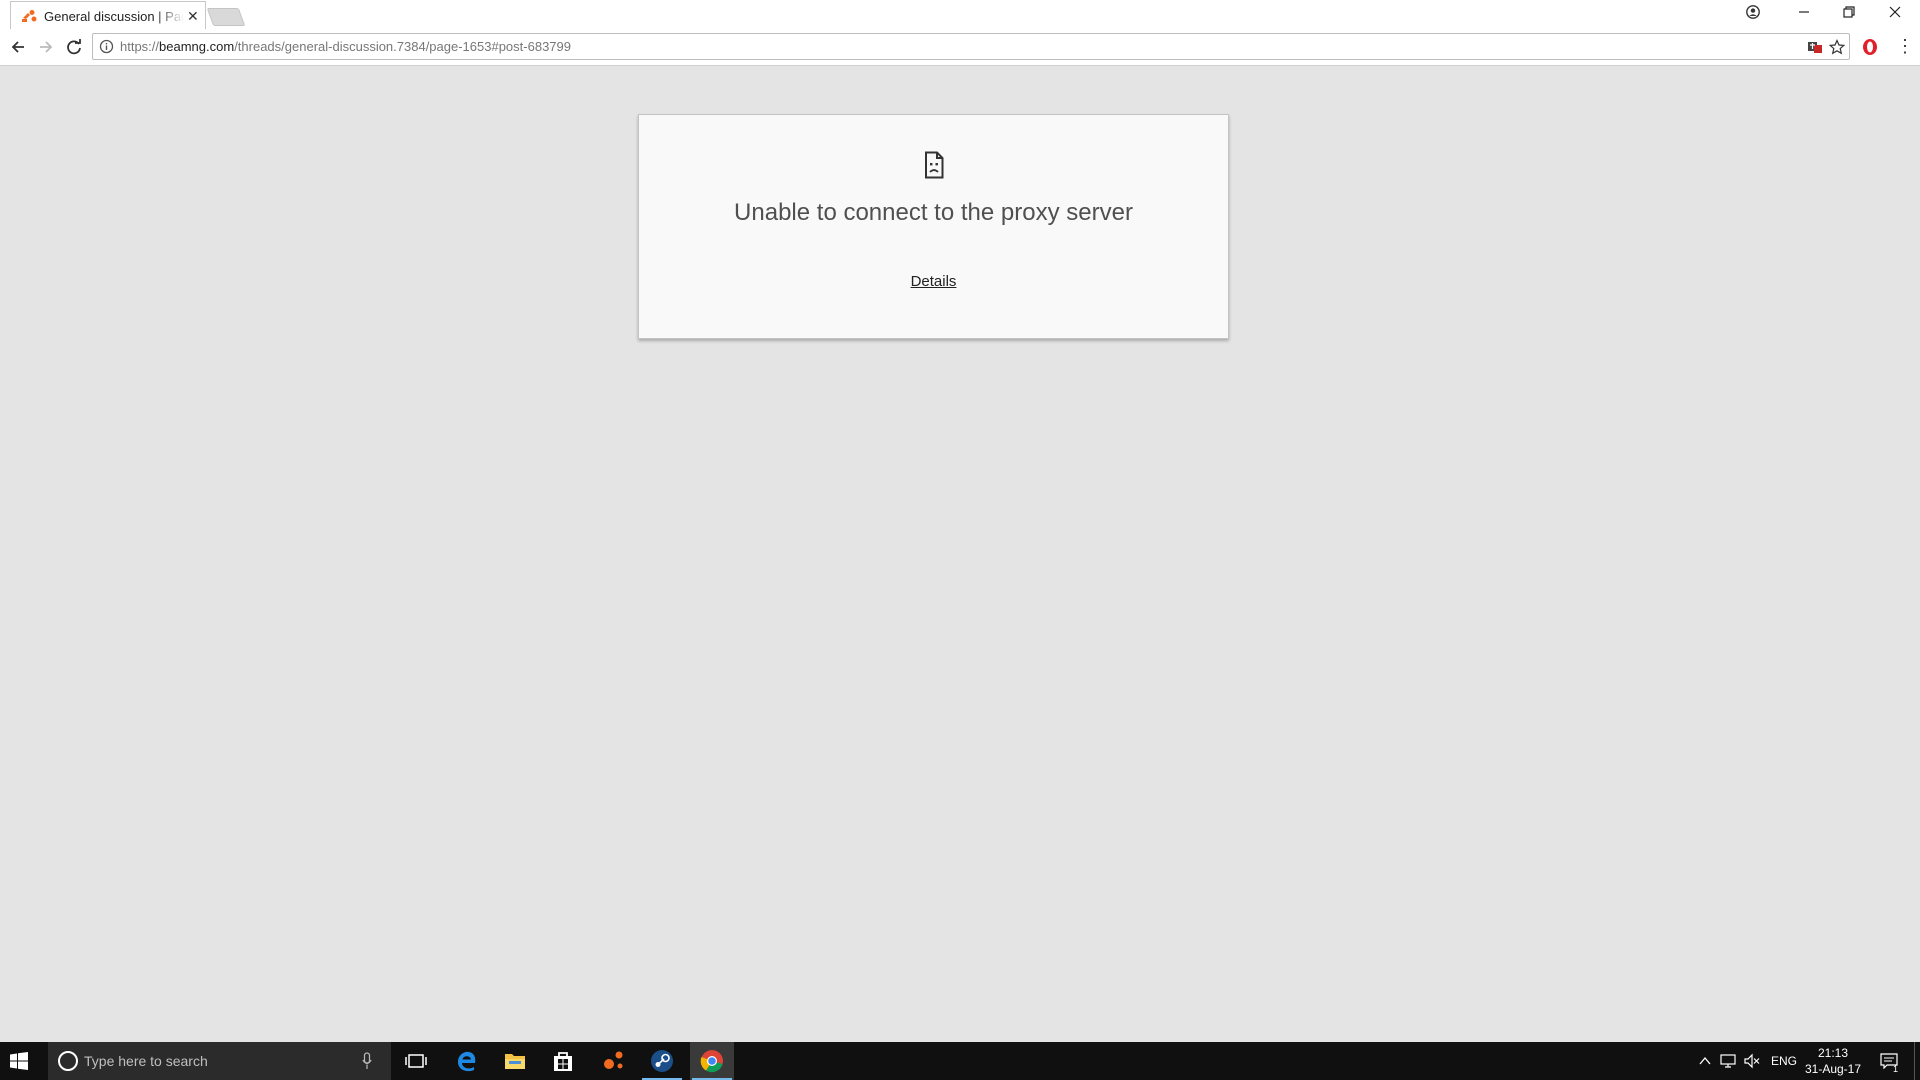  I want to click on minimize-icon, so click(1804, 12).